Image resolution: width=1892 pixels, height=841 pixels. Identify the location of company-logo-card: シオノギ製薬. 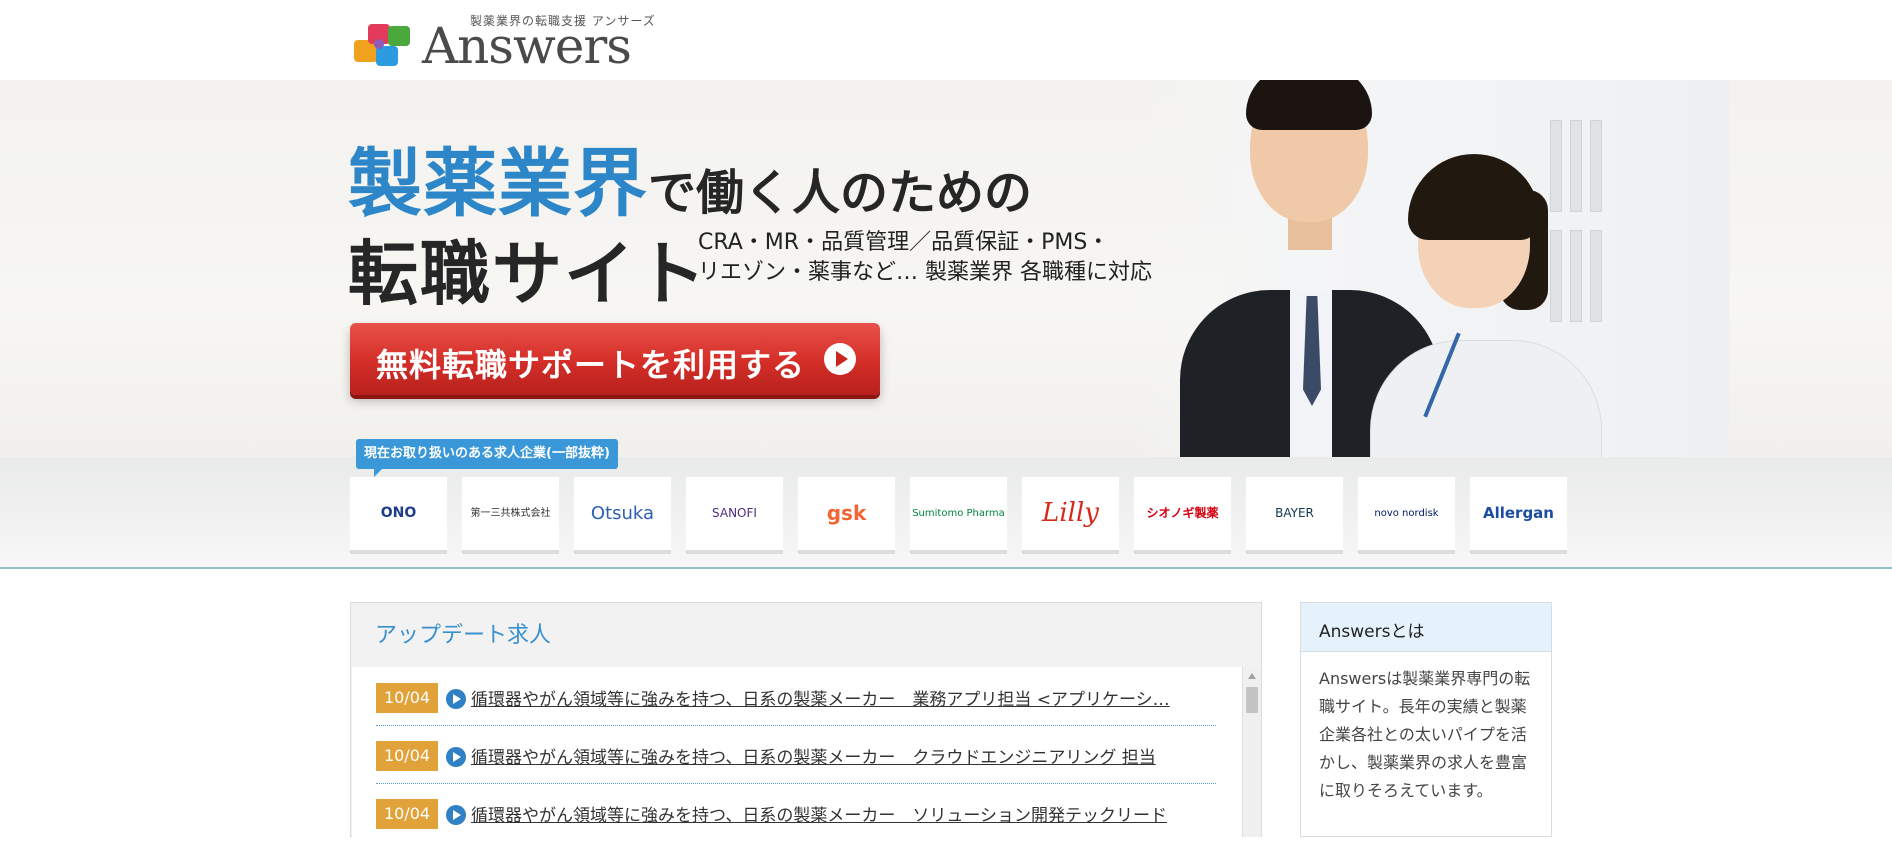
(1182, 513).